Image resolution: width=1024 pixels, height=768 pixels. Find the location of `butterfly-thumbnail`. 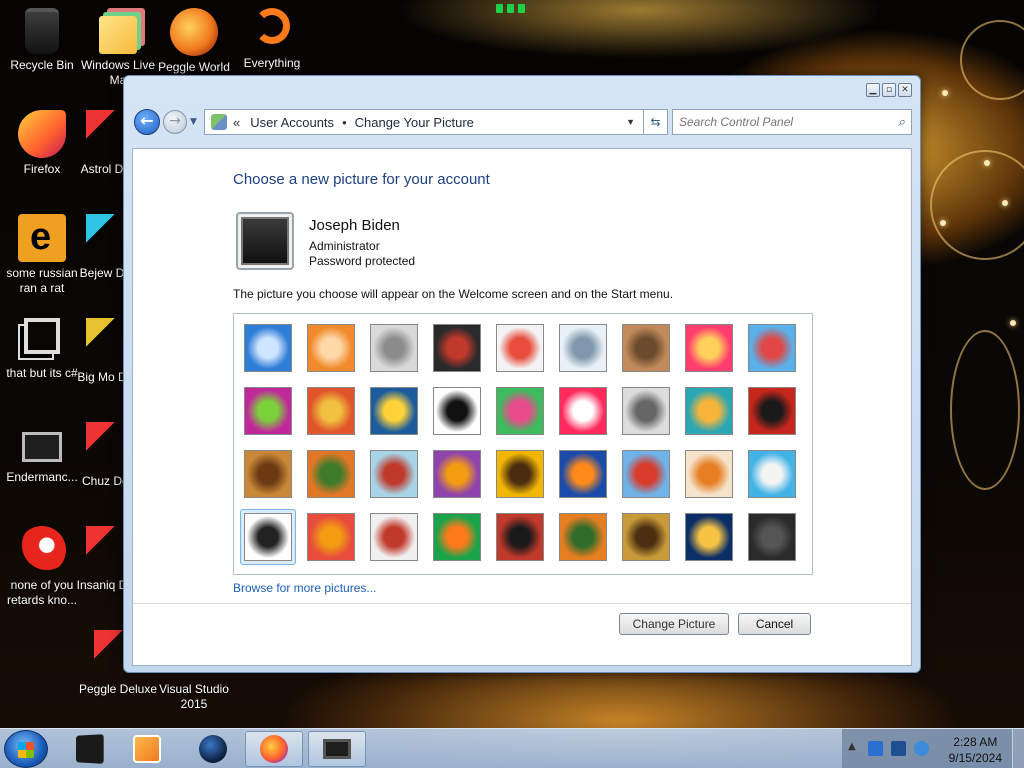

butterfly-thumbnail is located at coordinates (583, 537).